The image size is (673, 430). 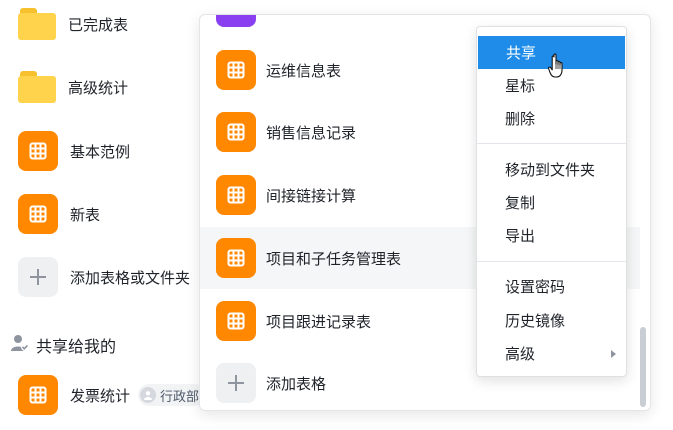 What do you see at coordinates (85, 214) in the screenshot?
I see `sidebar-item-label: 新表` at bounding box center [85, 214].